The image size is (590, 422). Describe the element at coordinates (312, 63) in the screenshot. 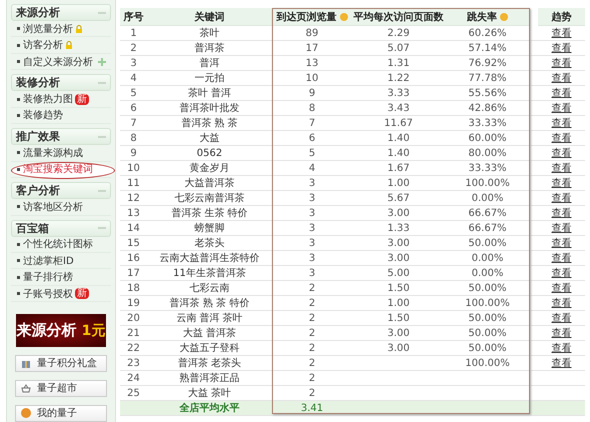

I see `table-cell-text: 13` at that location.